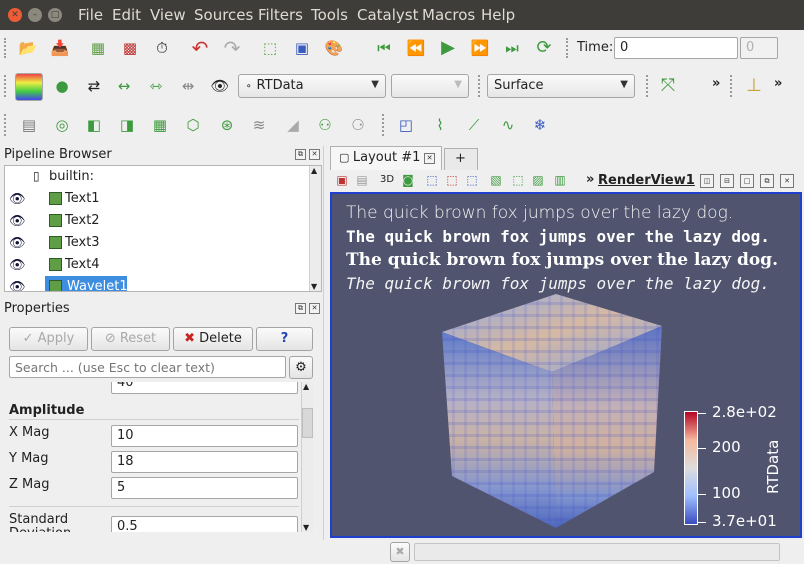  What do you see at coordinates (223, 15) in the screenshot?
I see `menu-sources: Sources` at bounding box center [223, 15].